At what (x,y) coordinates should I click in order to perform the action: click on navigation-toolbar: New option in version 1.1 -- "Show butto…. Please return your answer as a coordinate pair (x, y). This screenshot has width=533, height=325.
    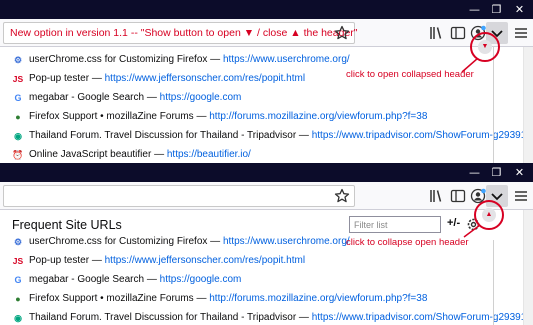
    Looking at the image, I should click on (266, 33).